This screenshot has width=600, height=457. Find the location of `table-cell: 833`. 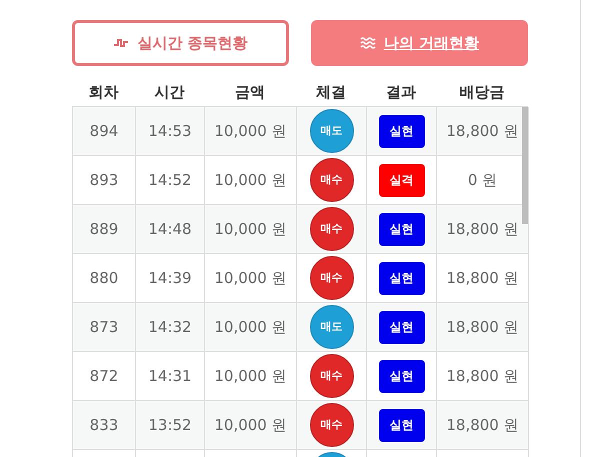

table-cell: 833 is located at coordinates (104, 425).